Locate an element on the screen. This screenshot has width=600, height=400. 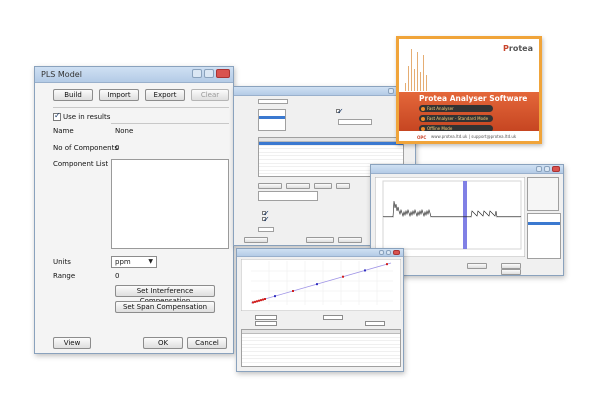
opc-logo: OPC is located at coordinates (422, 137).